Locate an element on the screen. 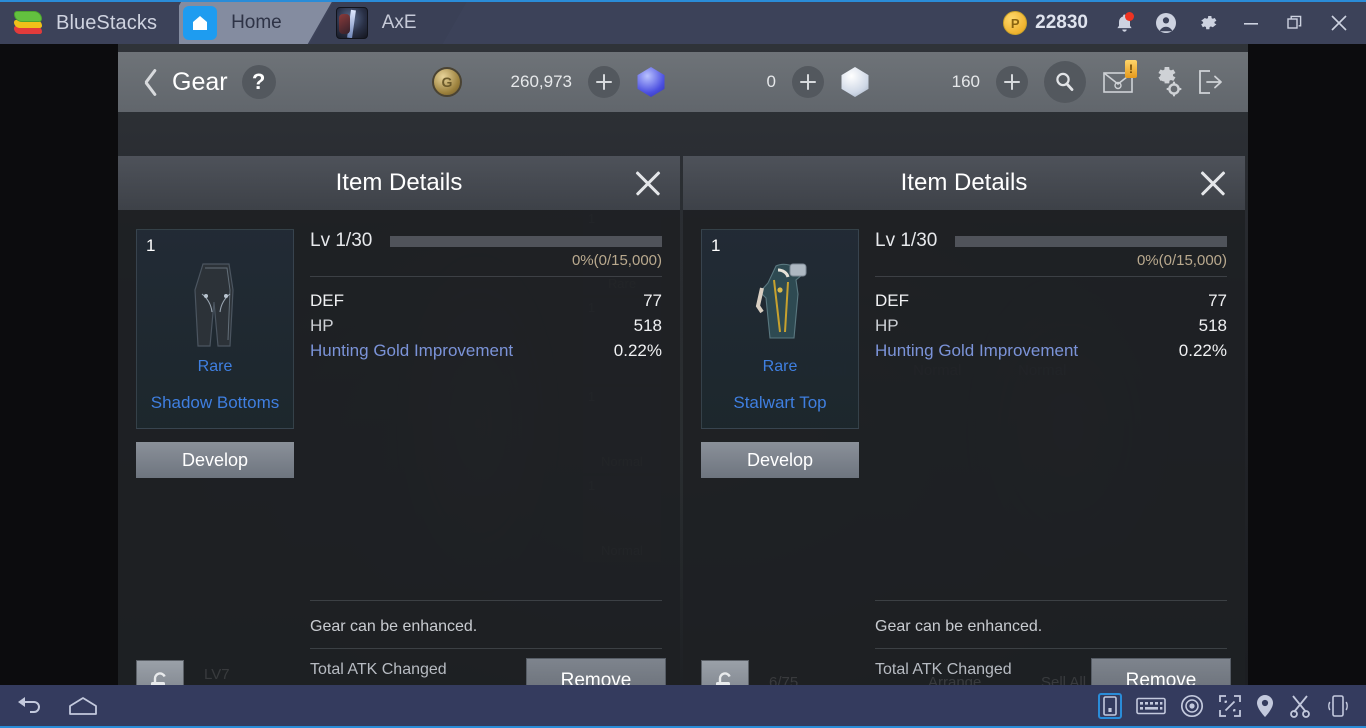  account-icon is located at coordinates (1166, 23).